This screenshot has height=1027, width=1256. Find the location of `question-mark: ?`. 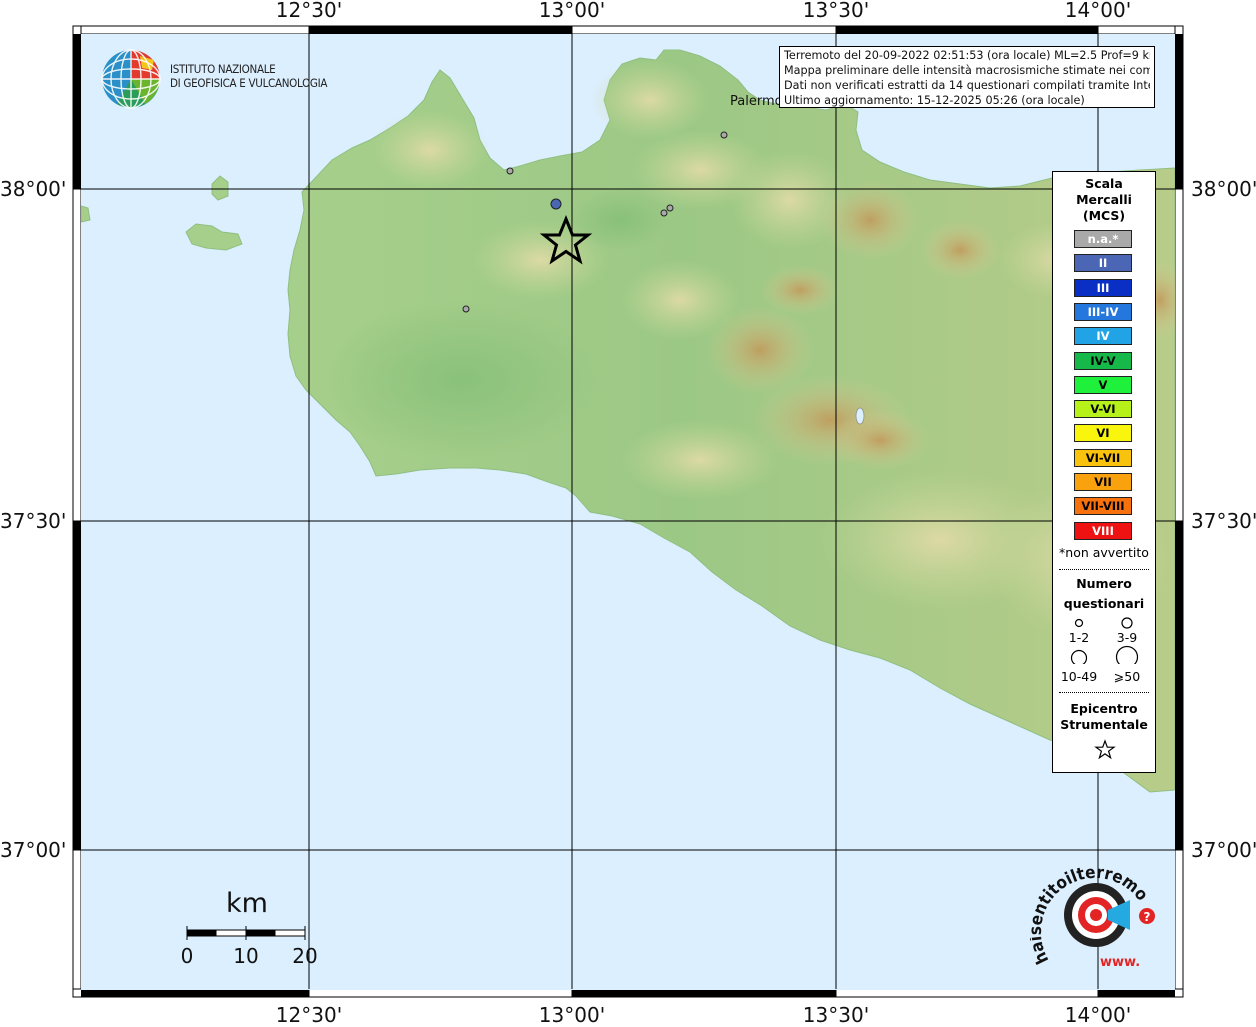

question-mark: ? is located at coordinates (1147, 917).